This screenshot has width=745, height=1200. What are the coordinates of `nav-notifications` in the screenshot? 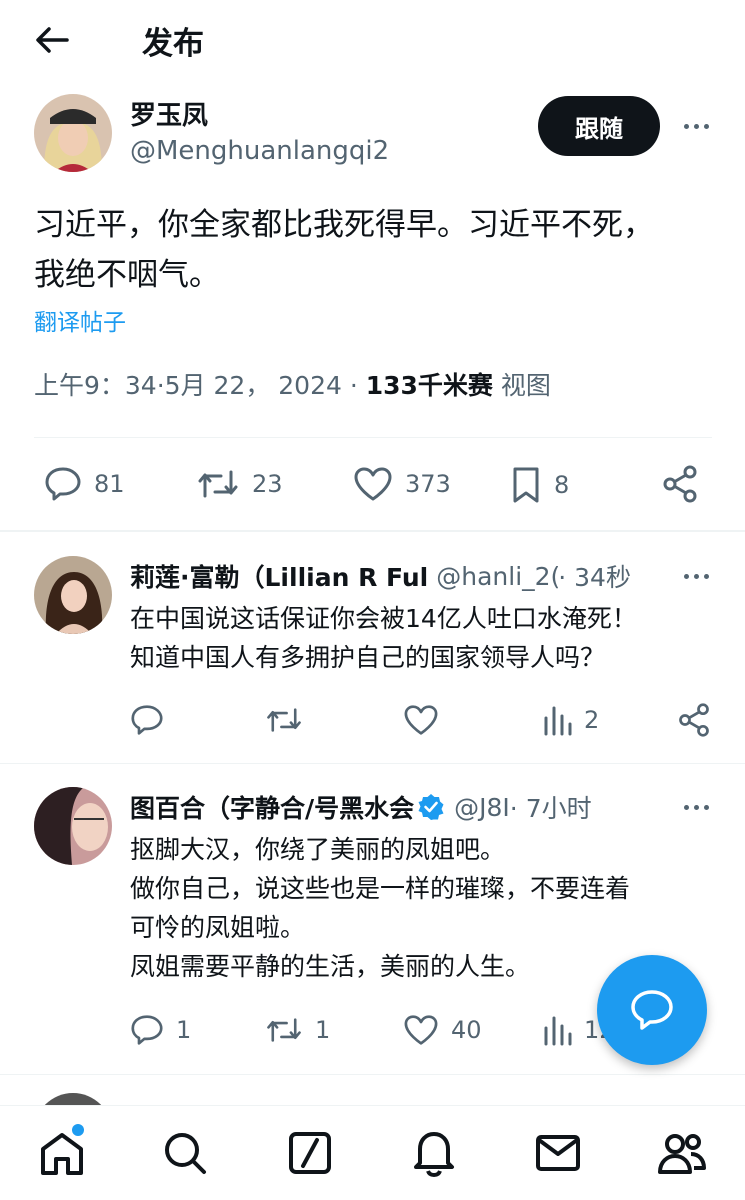 It's located at (434, 1153).